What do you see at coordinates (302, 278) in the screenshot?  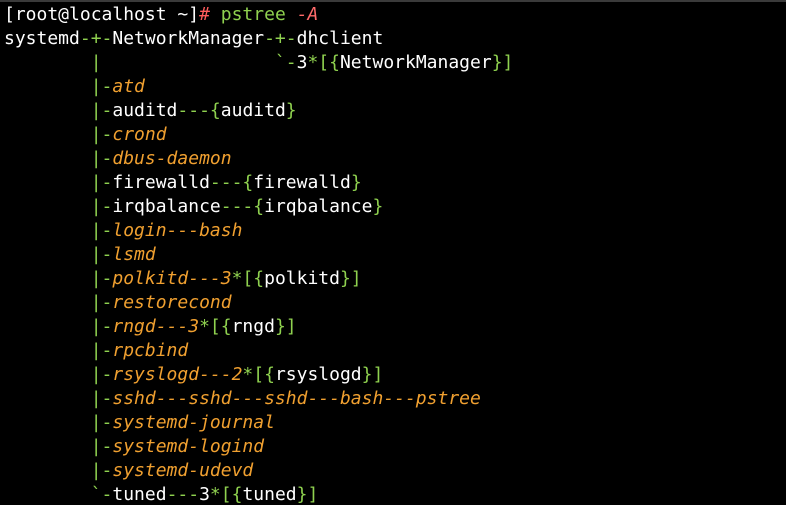 I see `text-segment: polkitd` at bounding box center [302, 278].